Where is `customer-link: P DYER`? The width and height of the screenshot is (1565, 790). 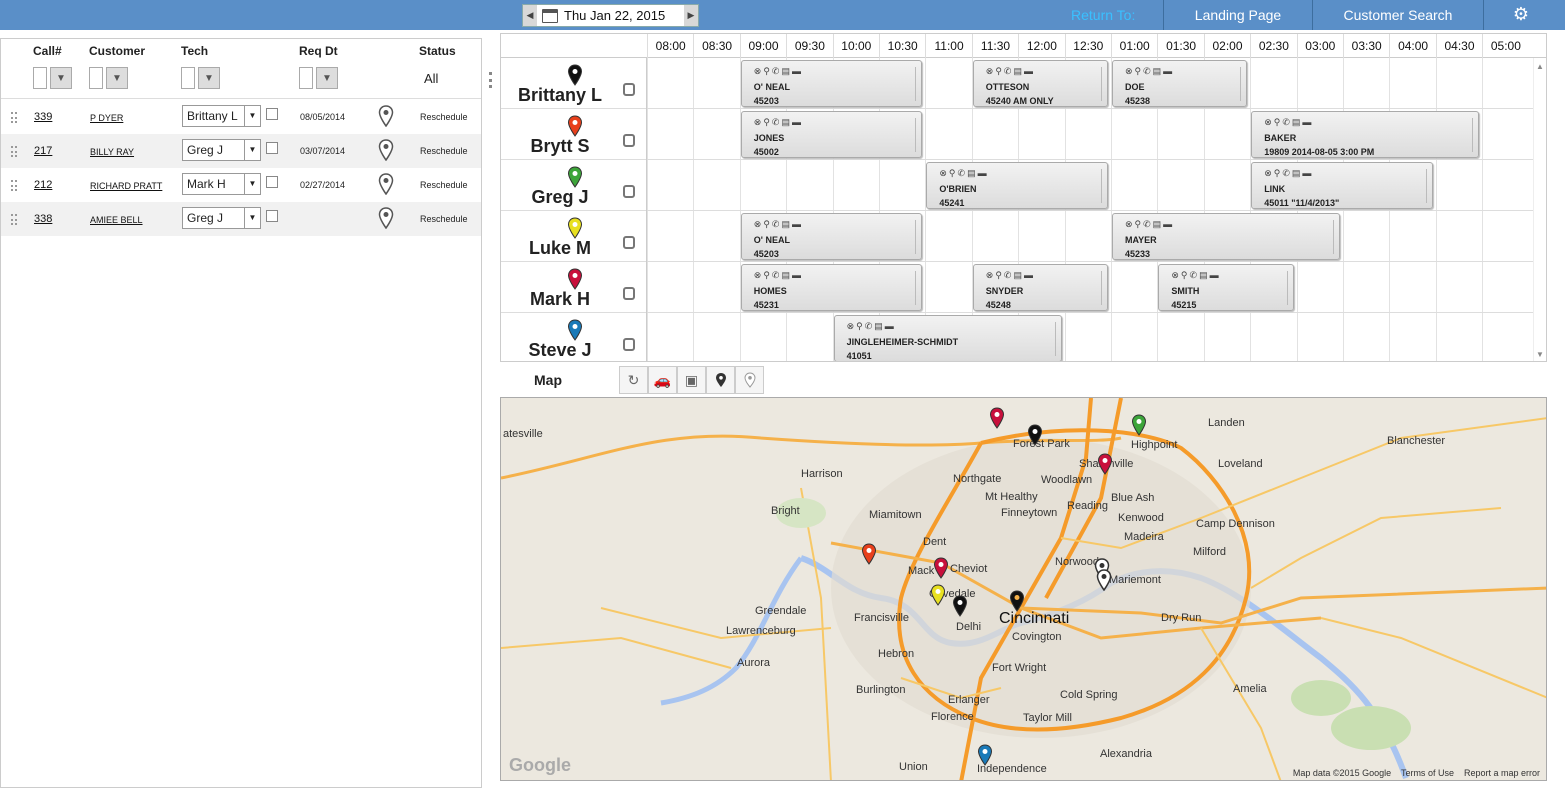
customer-link: P DYER is located at coordinates (106, 118).